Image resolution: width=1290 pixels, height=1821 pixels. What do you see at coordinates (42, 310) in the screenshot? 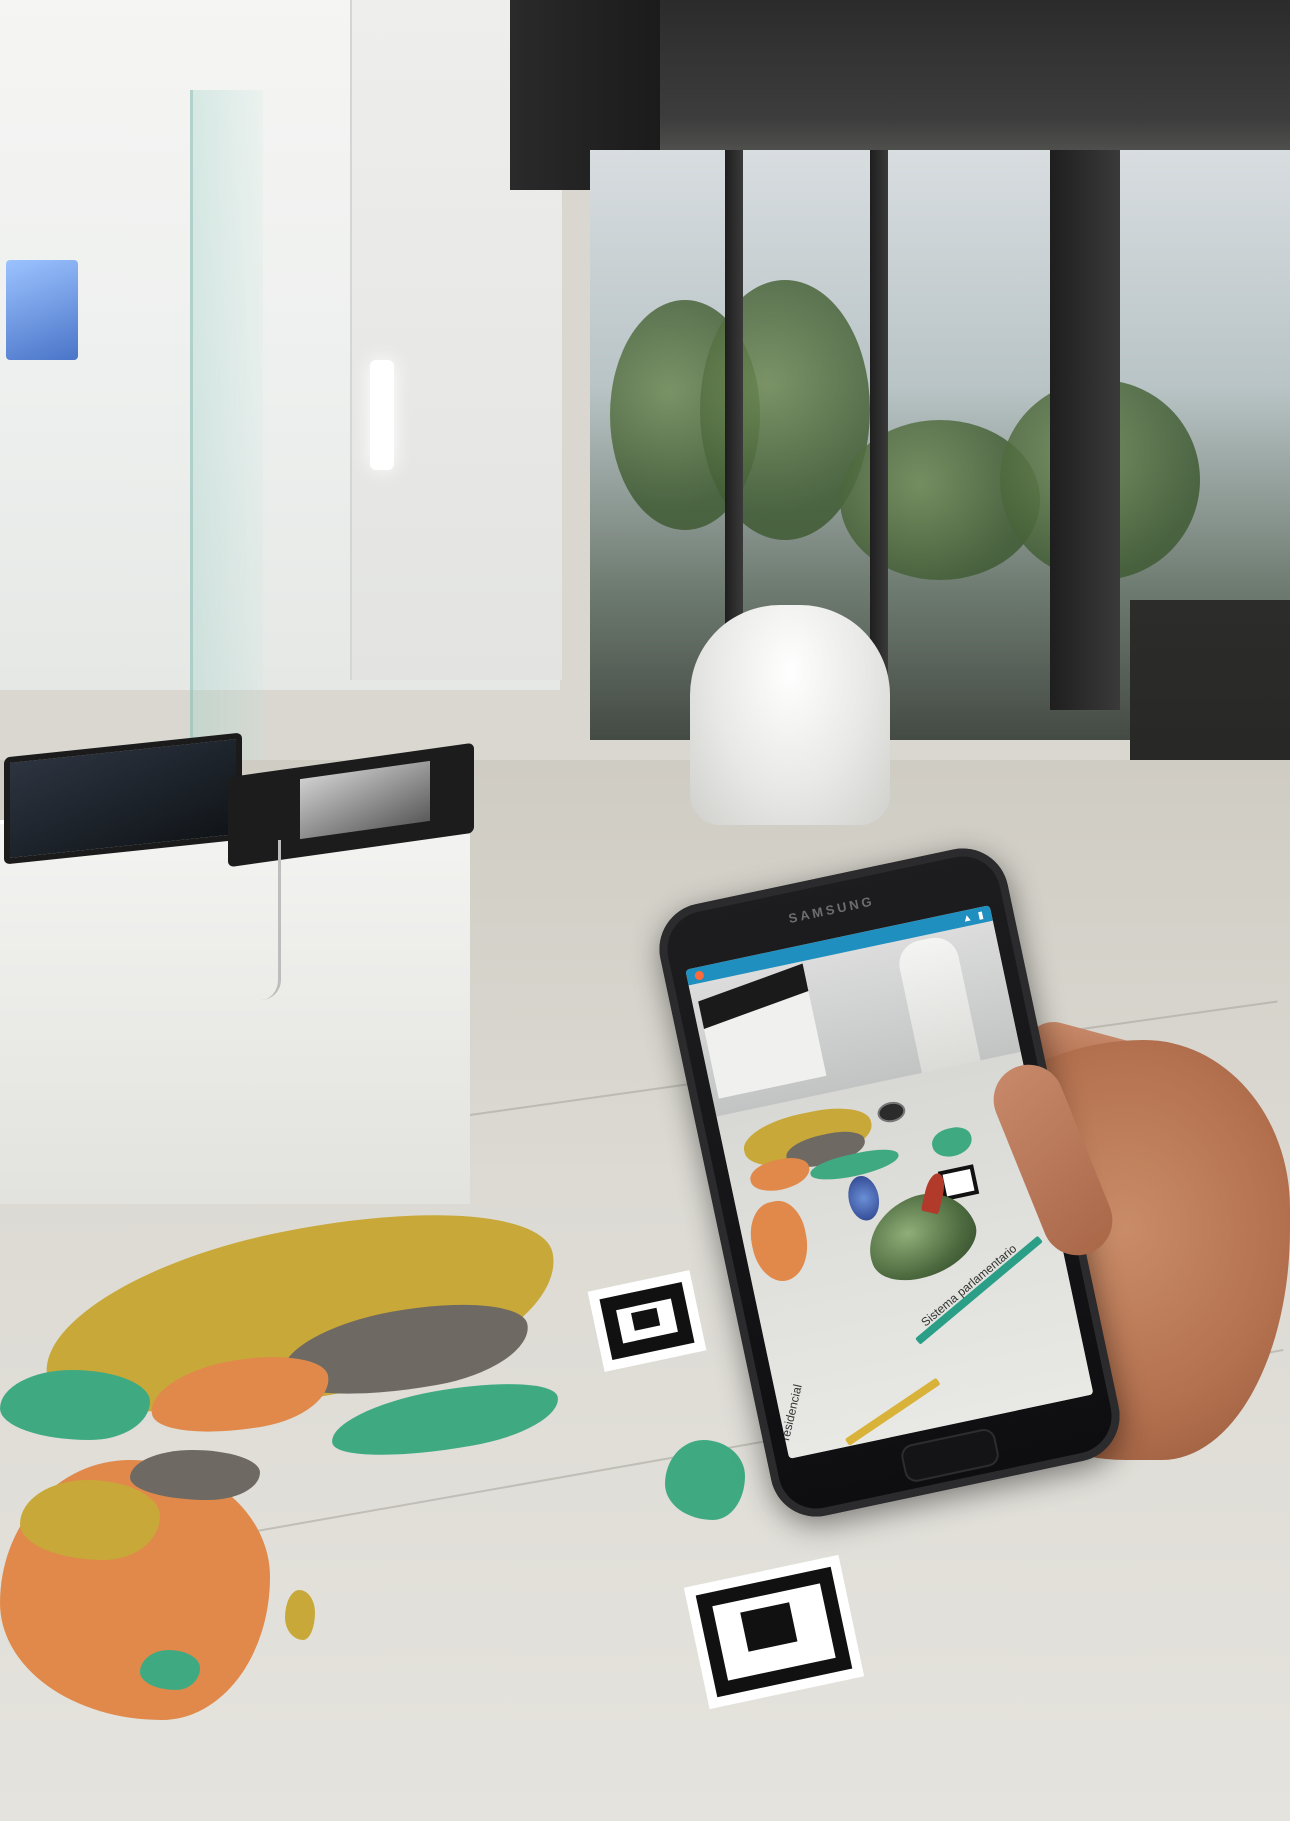
I see `wall-display` at bounding box center [42, 310].